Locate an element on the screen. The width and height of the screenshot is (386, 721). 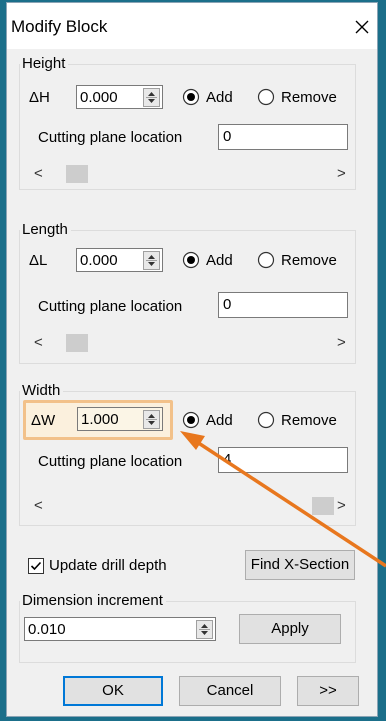
find-xsection-button: Find X-Section is located at coordinates (300, 565).